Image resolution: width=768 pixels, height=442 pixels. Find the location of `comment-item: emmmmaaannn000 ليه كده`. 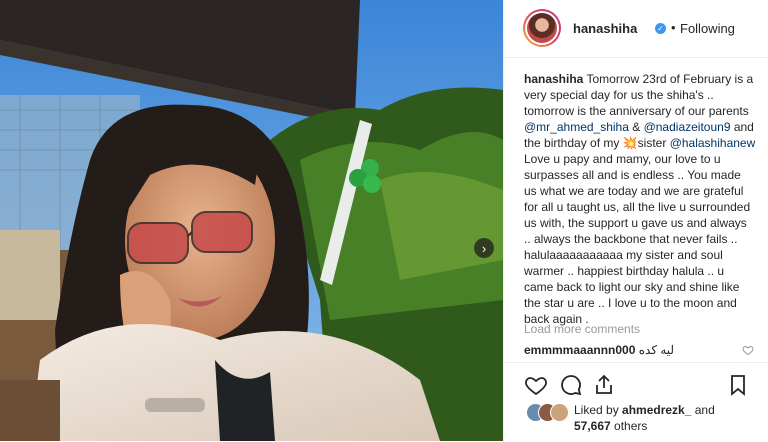

comment-item: emmmmaaannn000 ليه كده is located at coordinates (644, 350).